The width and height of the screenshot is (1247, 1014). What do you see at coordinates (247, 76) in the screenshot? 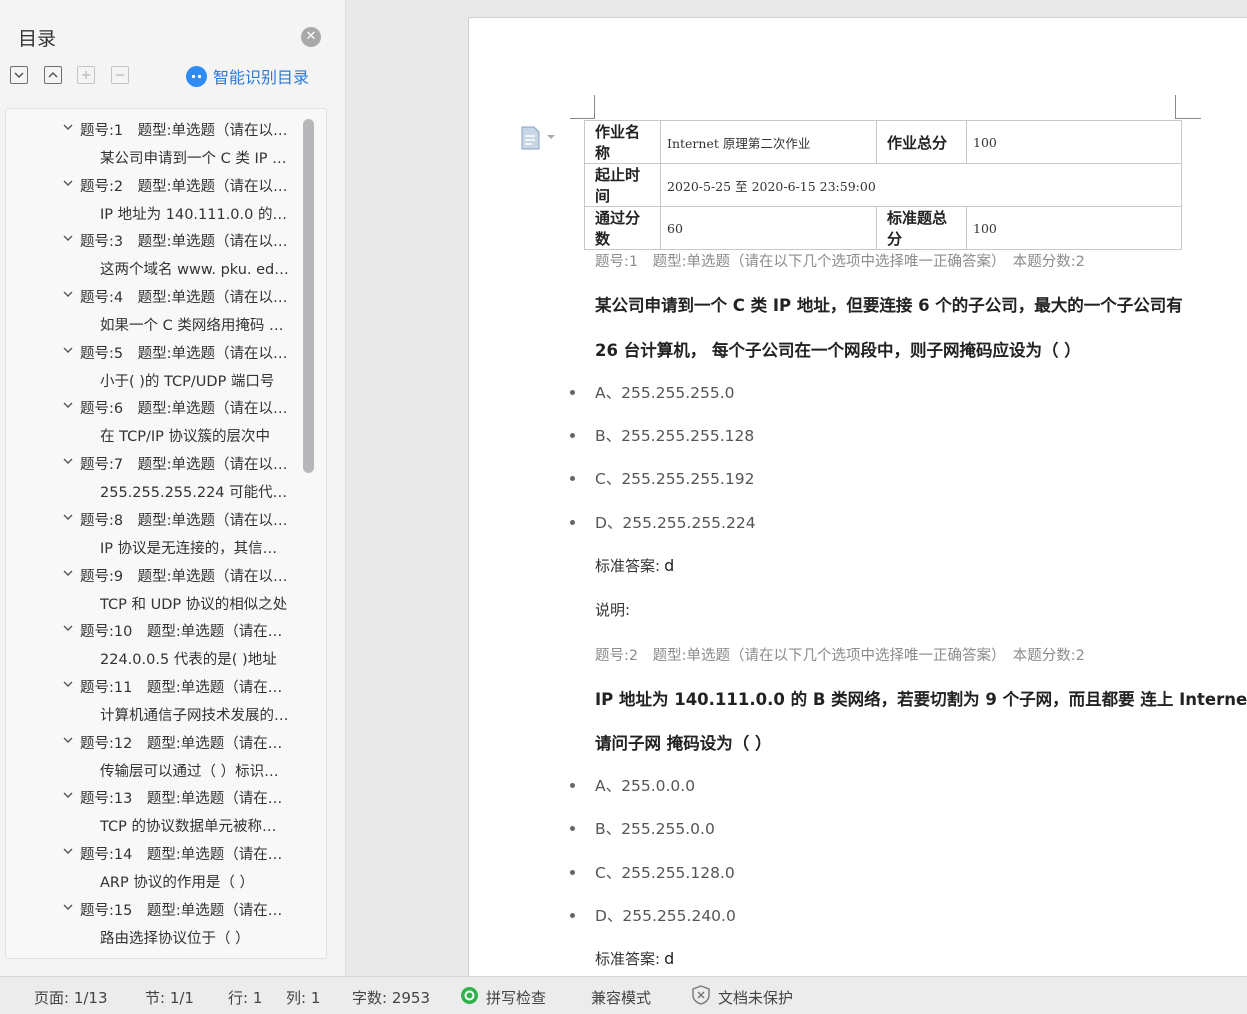
I see `smart-toc-button: 智能识别目录` at bounding box center [247, 76].